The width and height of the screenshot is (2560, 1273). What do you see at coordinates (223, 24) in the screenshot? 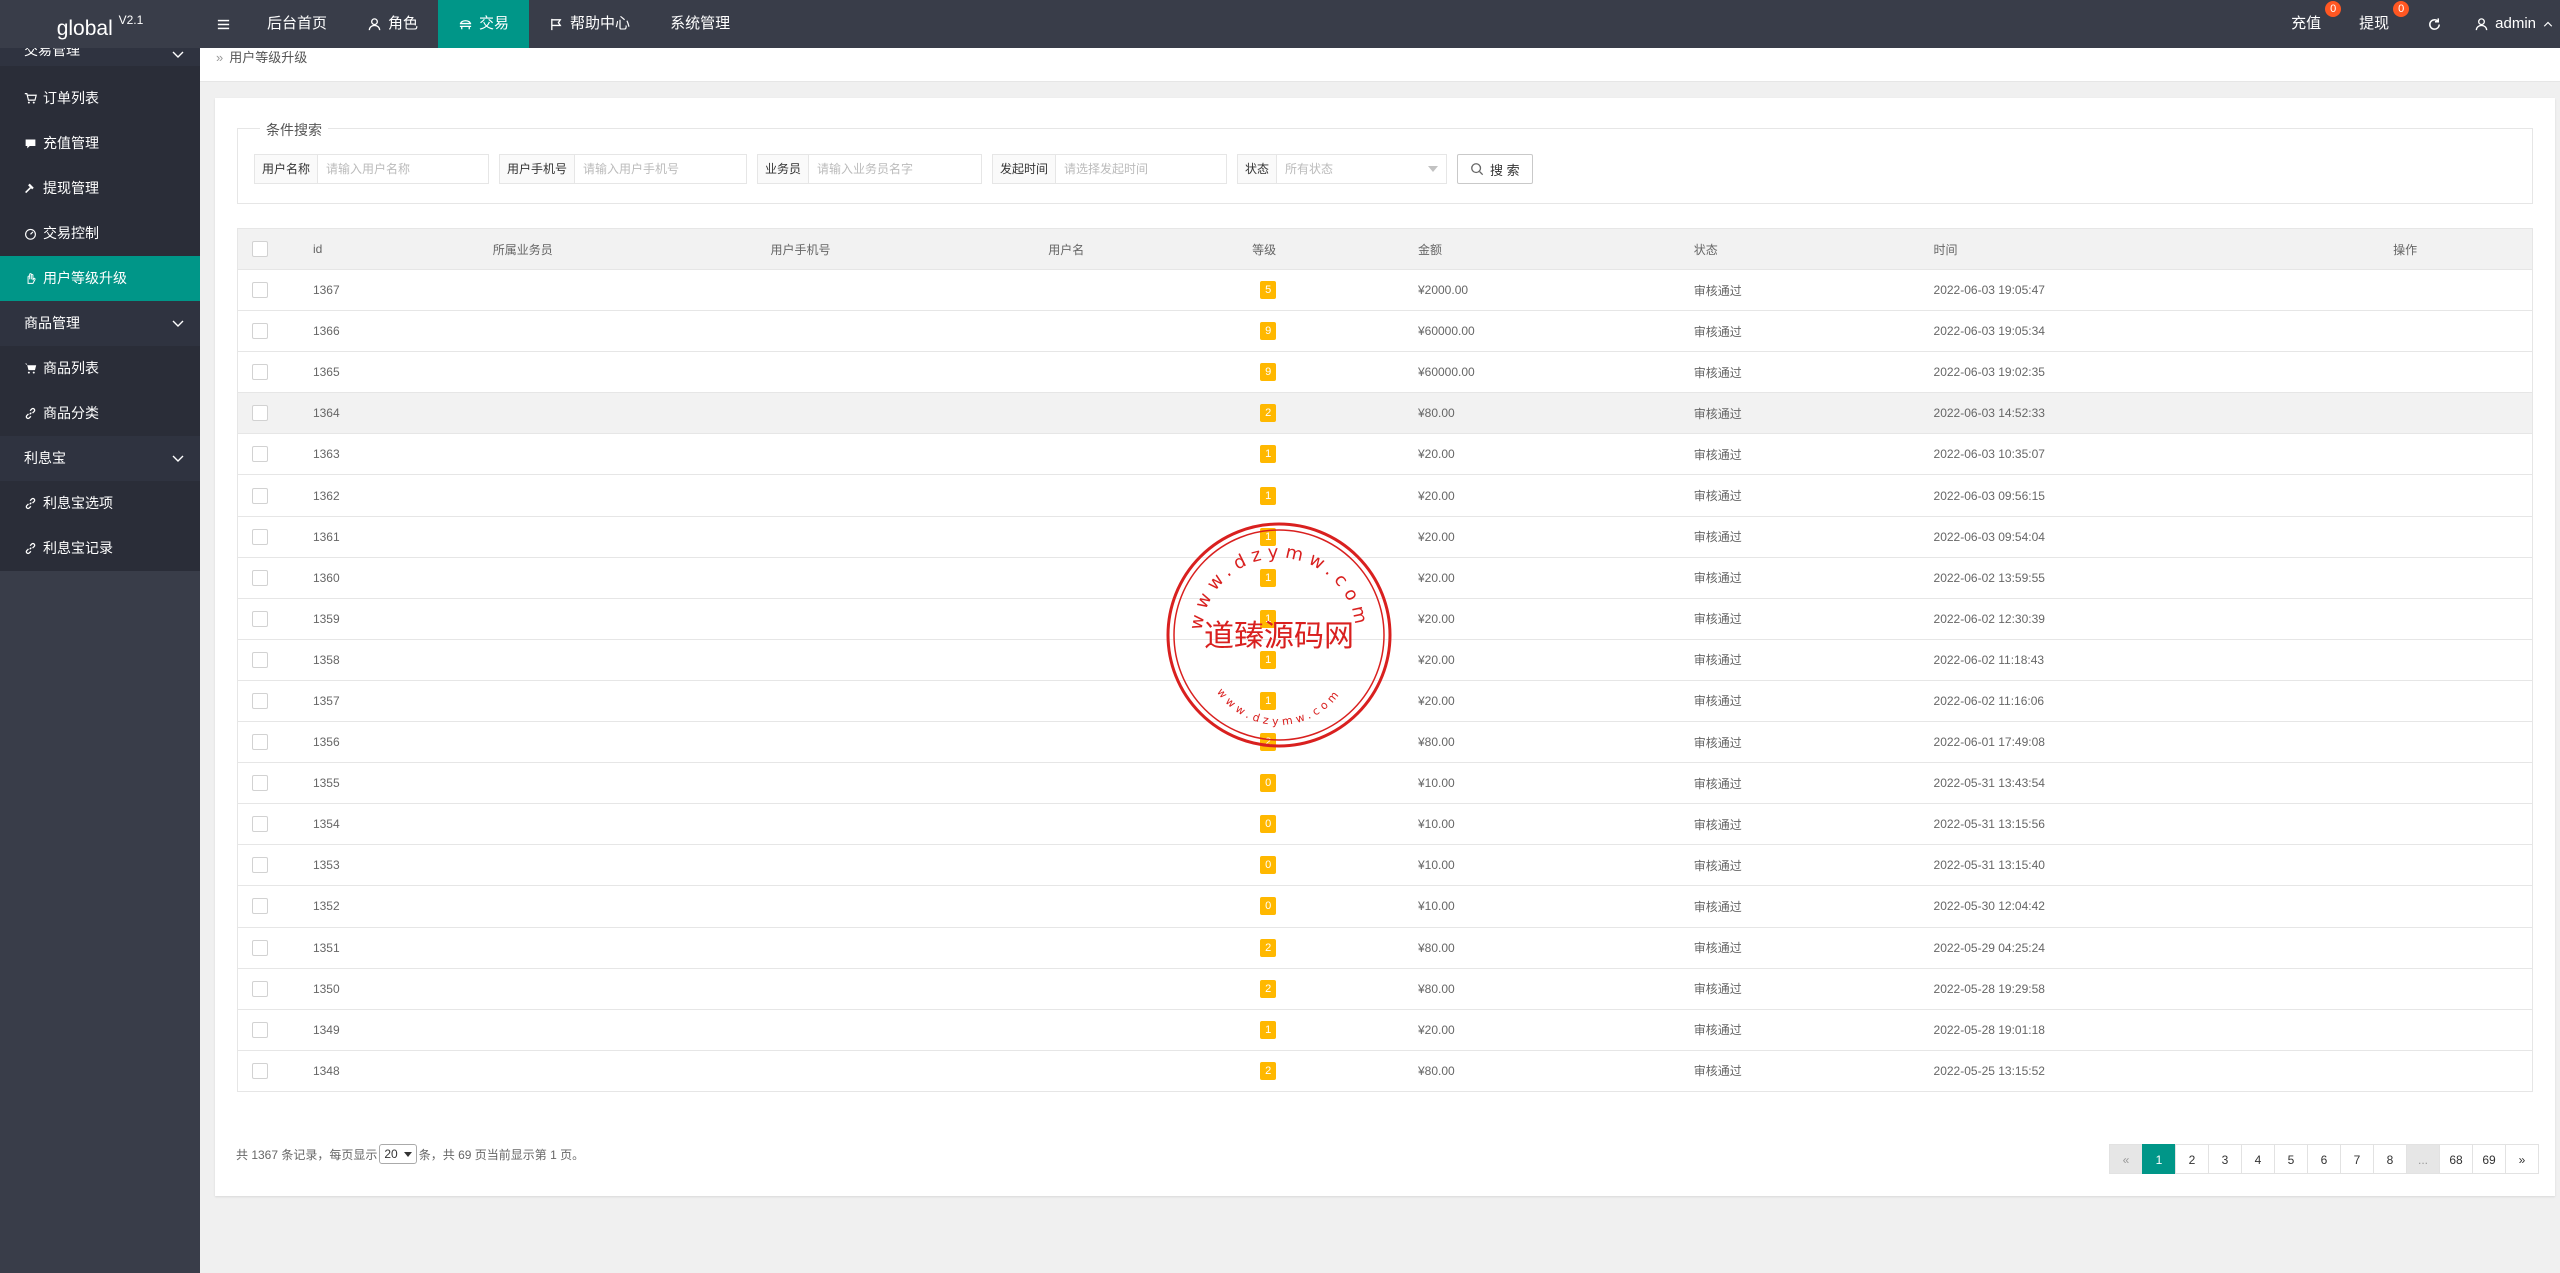
I see `menu-toggle-button` at bounding box center [223, 24].